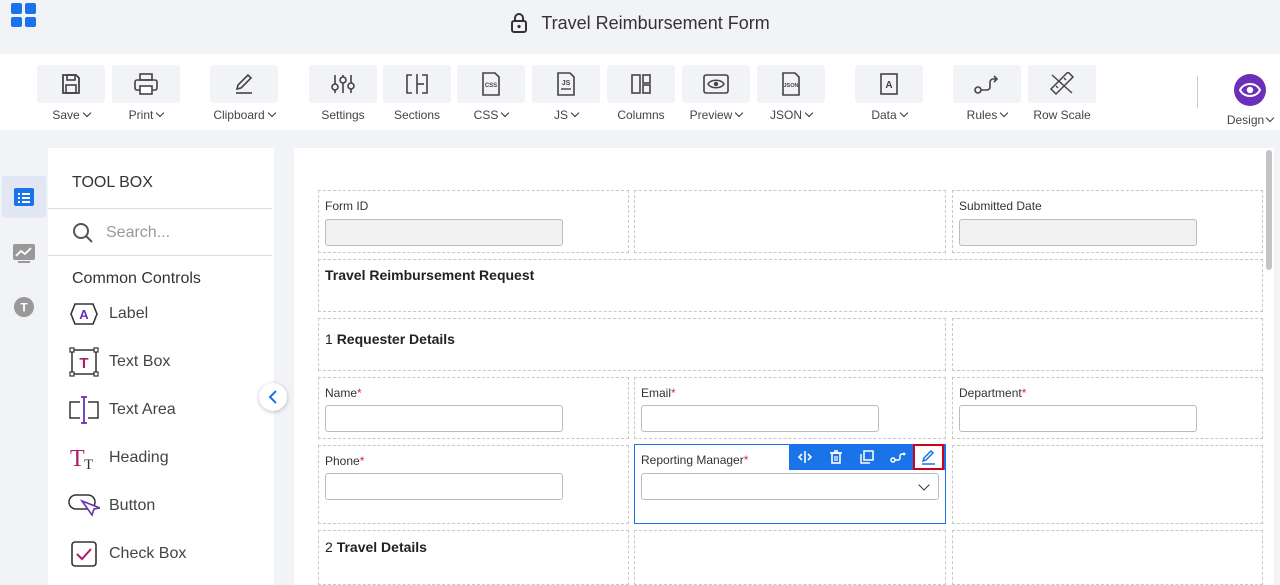  What do you see at coordinates (239, 115) in the screenshot?
I see `toolbar-clipboard-label: Clipboard` at bounding box center [239, 115].